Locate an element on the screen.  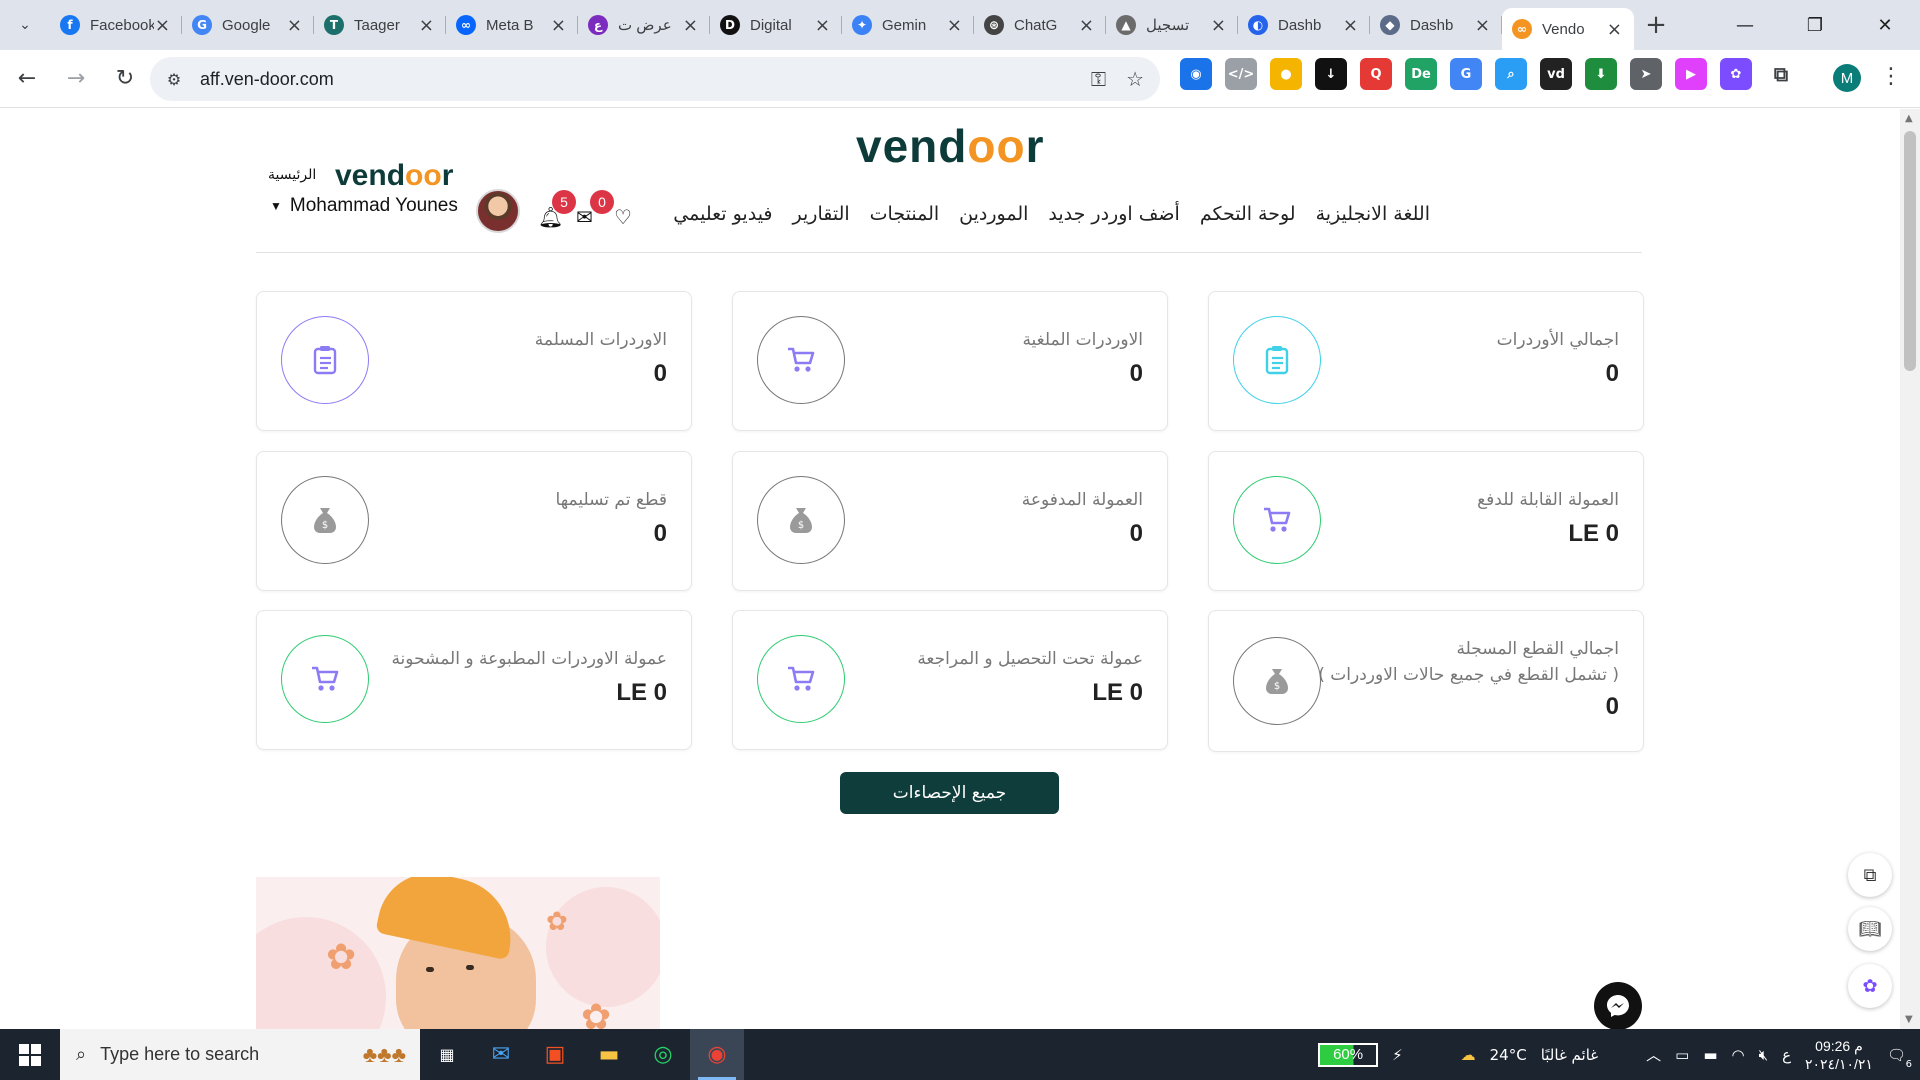
browser-tab: ✦ Gemin × is located at coordinates (908, 25).